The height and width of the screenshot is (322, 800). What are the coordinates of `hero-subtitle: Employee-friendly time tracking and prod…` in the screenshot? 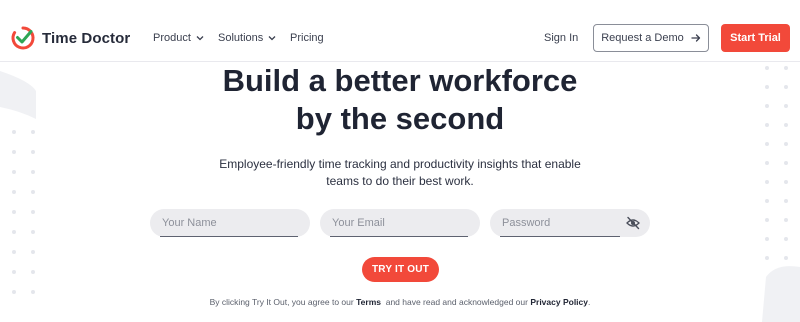 It's located at (400, 173).